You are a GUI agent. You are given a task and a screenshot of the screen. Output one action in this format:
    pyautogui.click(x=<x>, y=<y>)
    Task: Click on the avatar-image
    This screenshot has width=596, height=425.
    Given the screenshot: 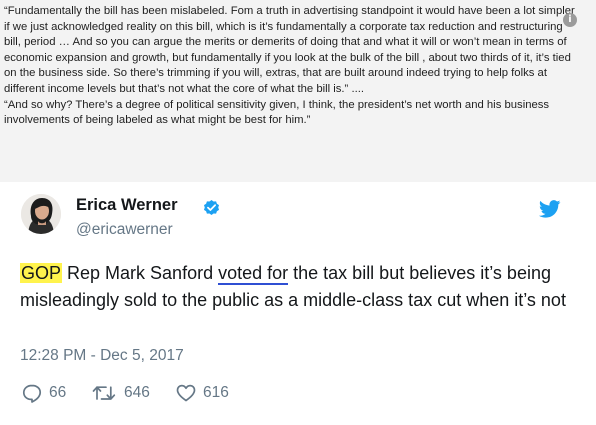 What is the action you would take?
    pyautogui.click(x=41, y=214)
    